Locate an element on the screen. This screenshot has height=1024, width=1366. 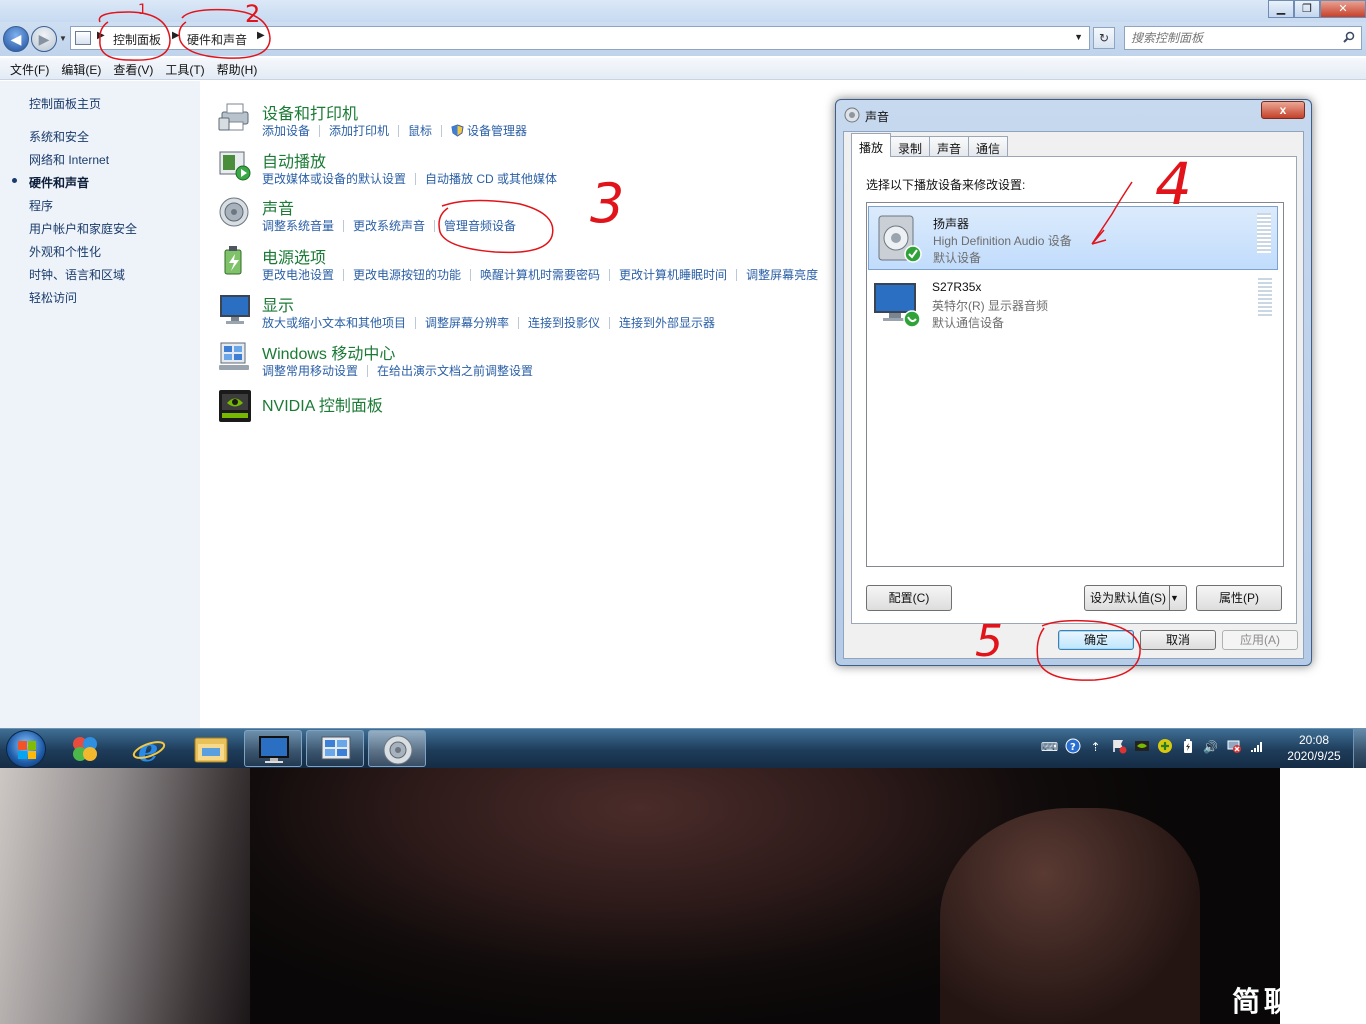
category-title: 电源选项 is located at coordinates (294, 256).